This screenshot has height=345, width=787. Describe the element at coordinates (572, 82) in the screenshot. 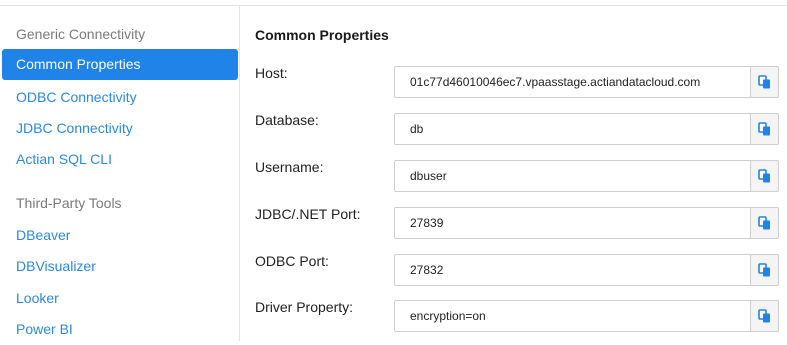

I see `host-field` at that location.